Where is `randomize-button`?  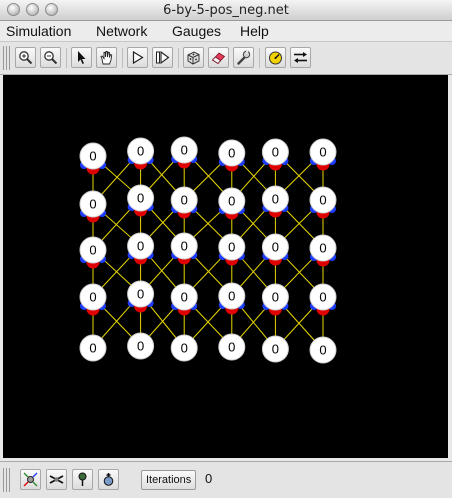 randomize-button is located at coordinates (193, 57).